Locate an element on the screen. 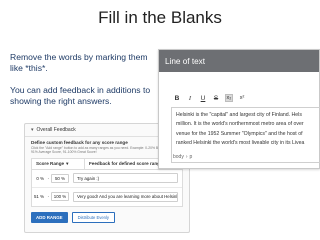 Image resolution: width=320 pixels, height=240 pixels. feedback-actions: ADD RANGE Distribute Evenly is located at coordinates (107, 215).